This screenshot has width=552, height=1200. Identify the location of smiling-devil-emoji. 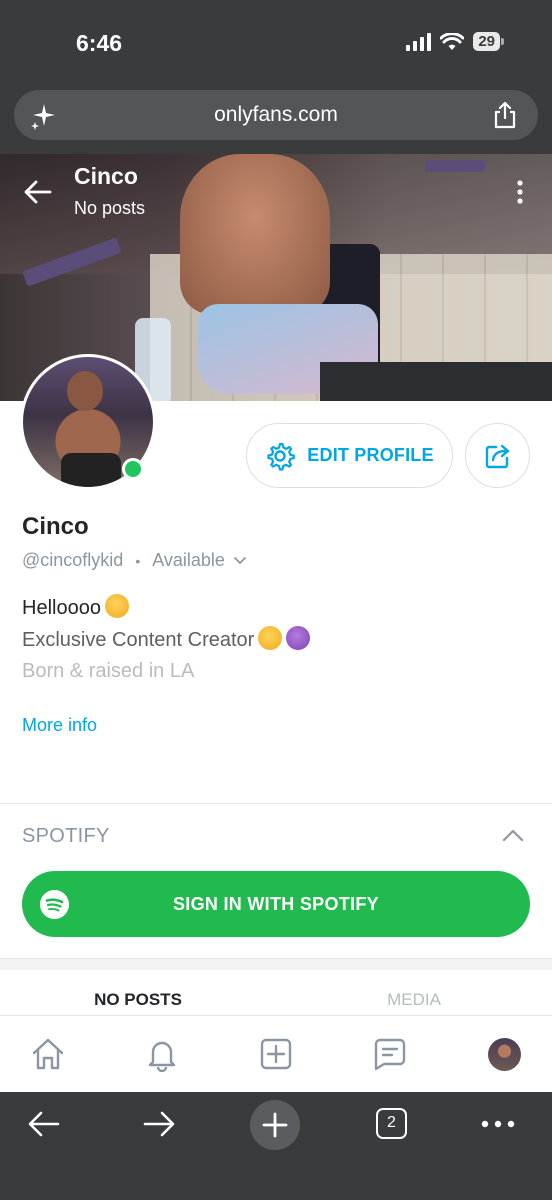
(298, 638).